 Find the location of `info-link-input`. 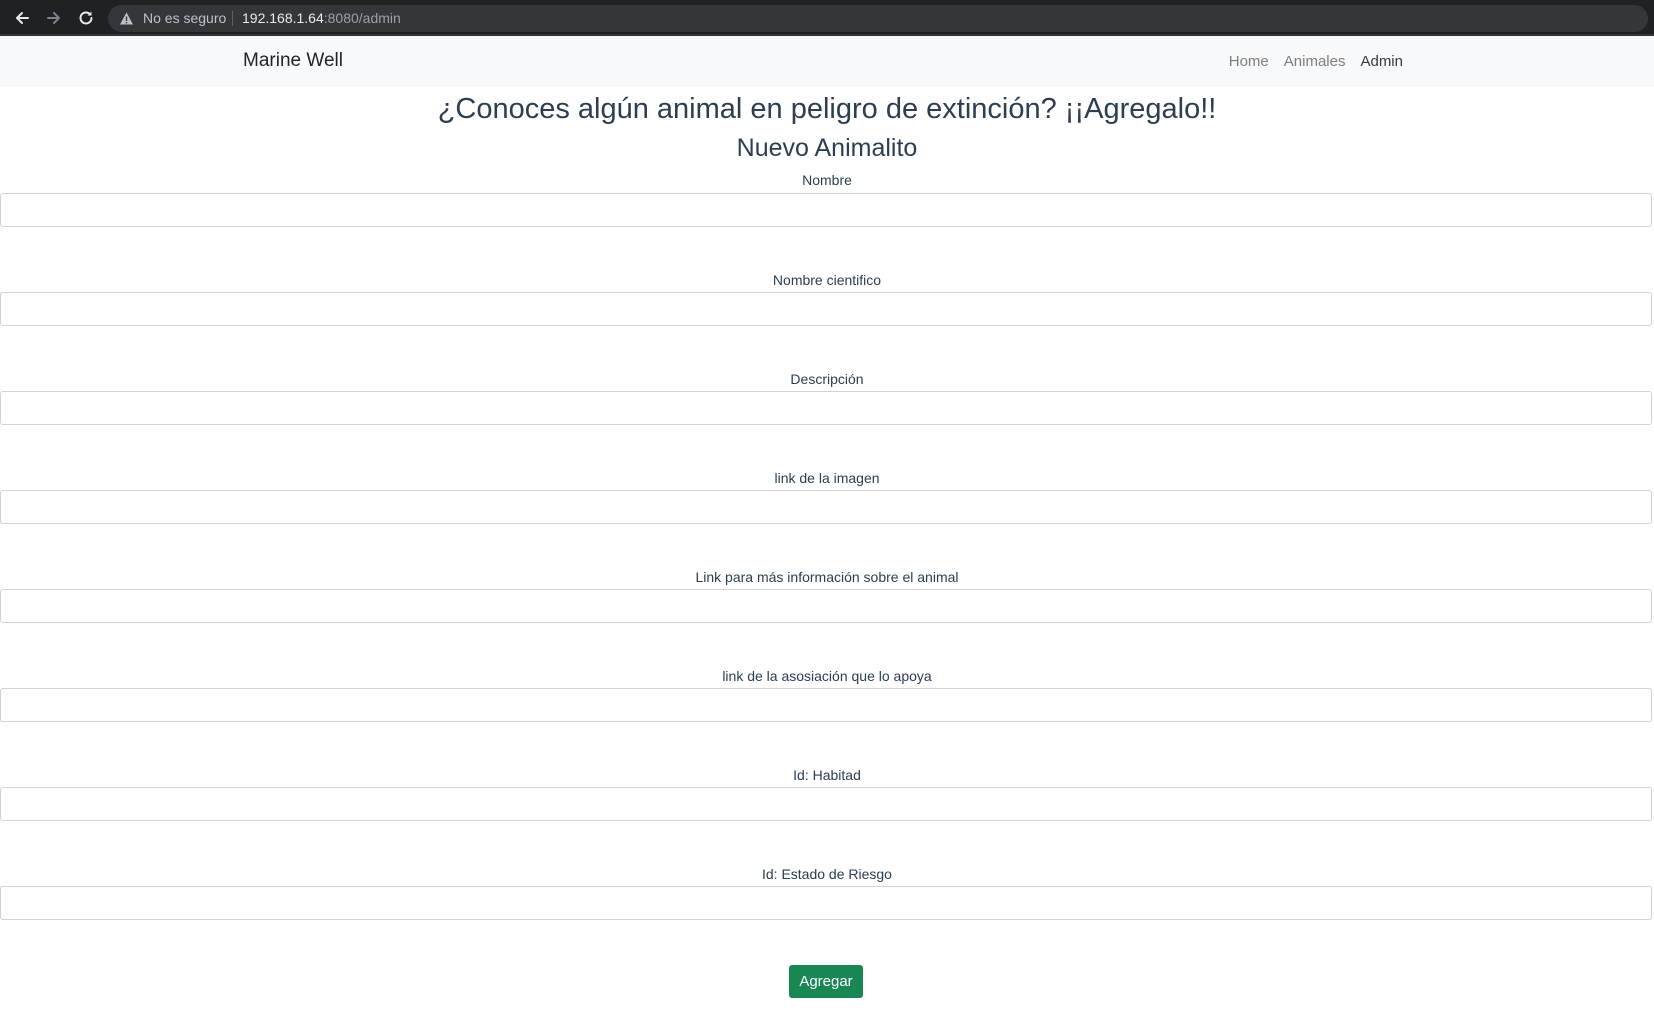

info-link-input is located at coordinates (826, 606).